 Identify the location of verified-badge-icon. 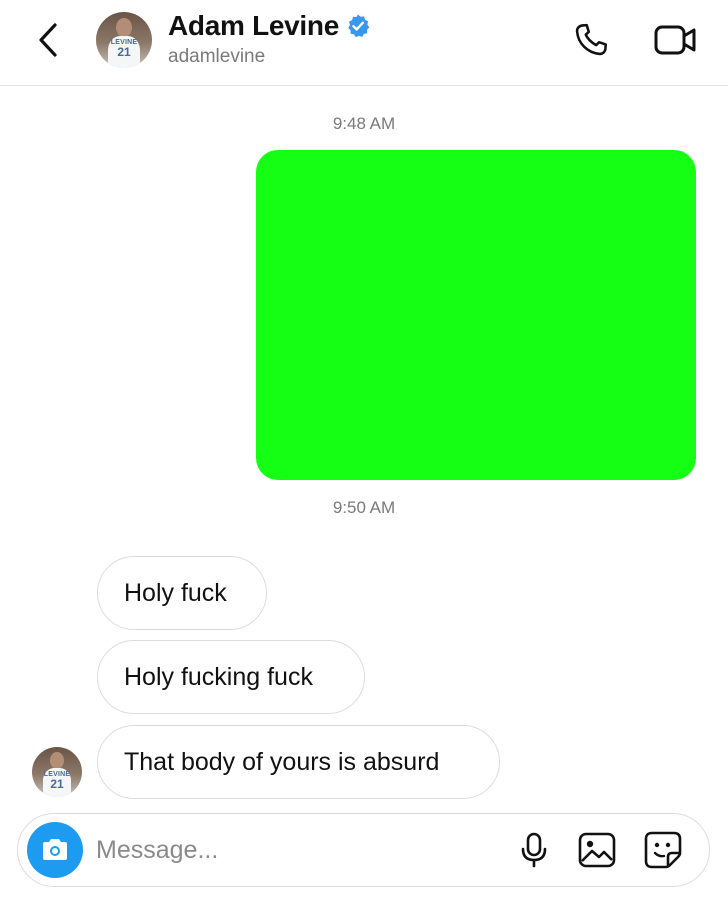
(358, 26).